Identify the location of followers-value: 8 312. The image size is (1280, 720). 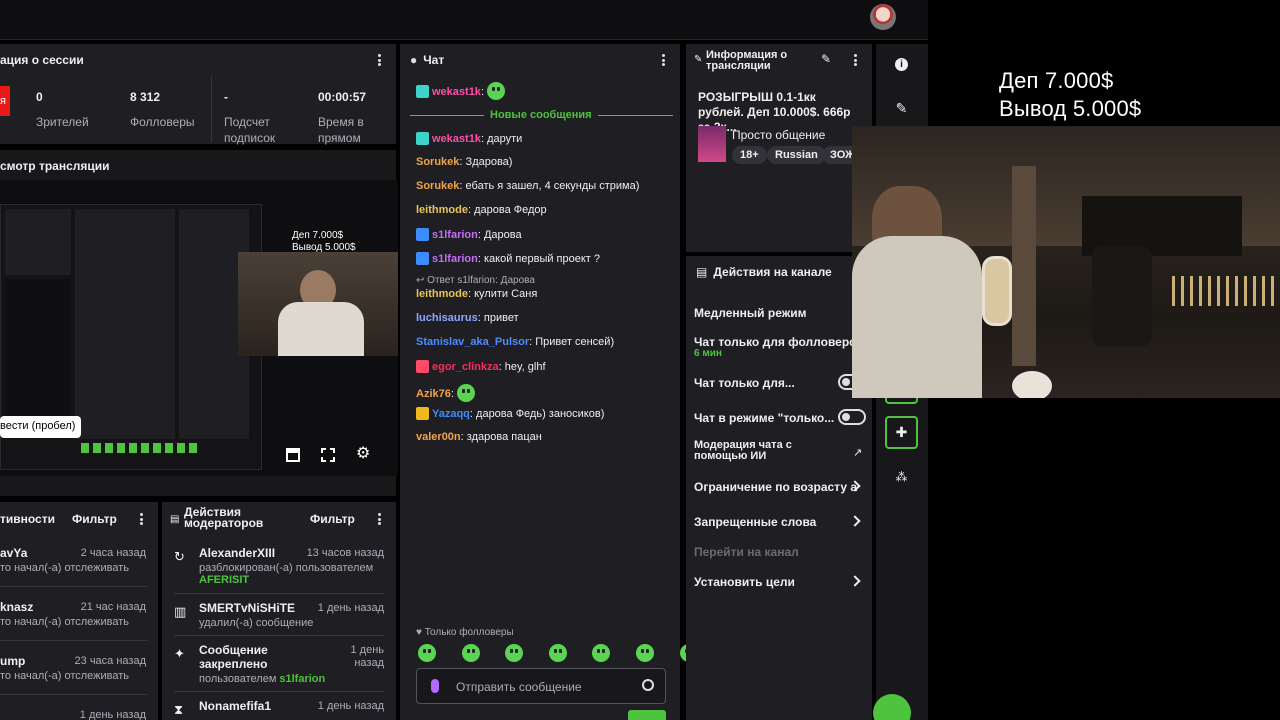
(145, 97).